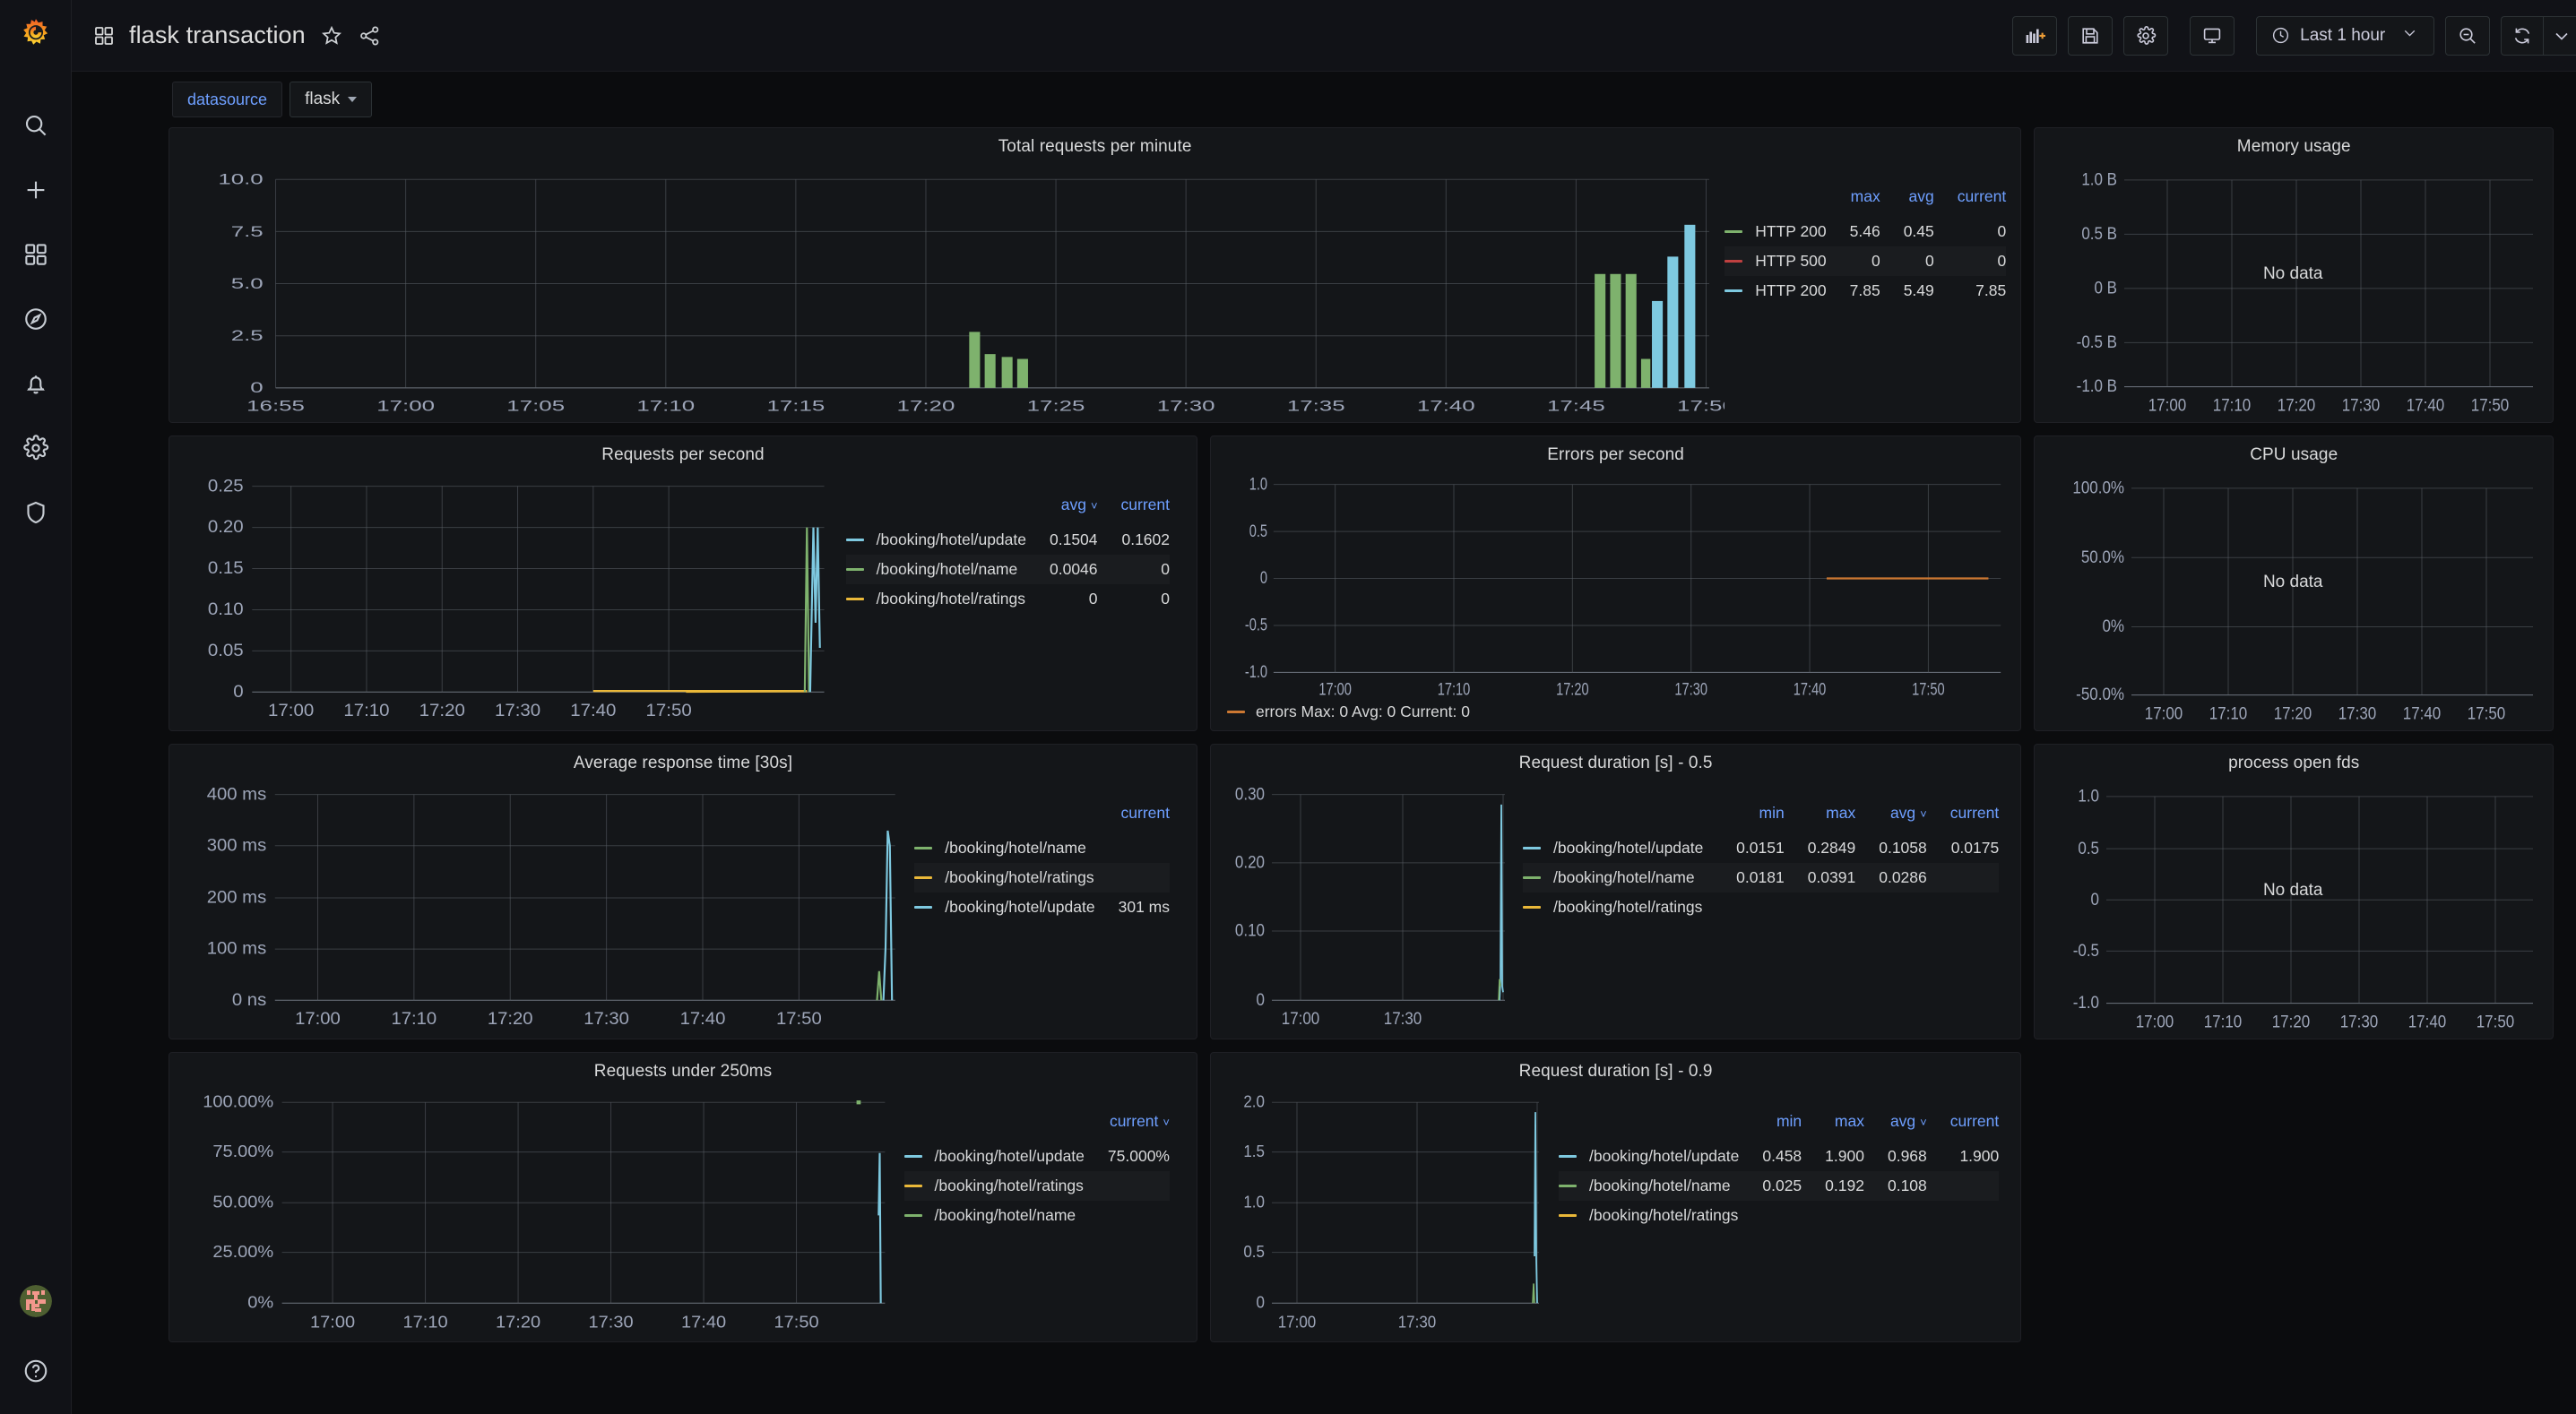  What do you see at coordinates (1127, 1127) in the screenshot?
I see `legend-header-current: current ˅` at bounding box center [1127, 1127].